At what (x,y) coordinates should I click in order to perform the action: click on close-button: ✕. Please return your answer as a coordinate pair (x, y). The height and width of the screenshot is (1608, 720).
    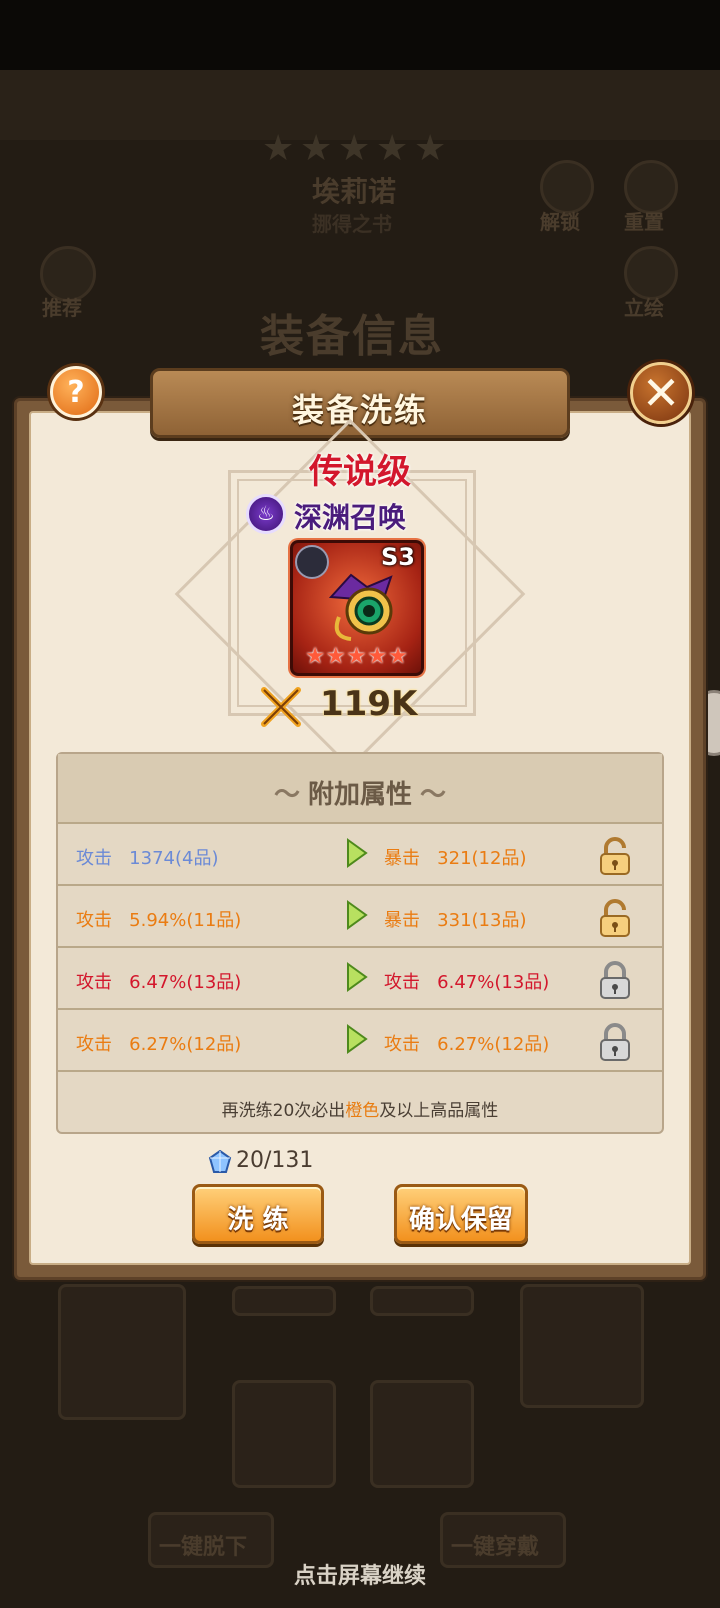
    Looking at the image, I should click on (661, 393).